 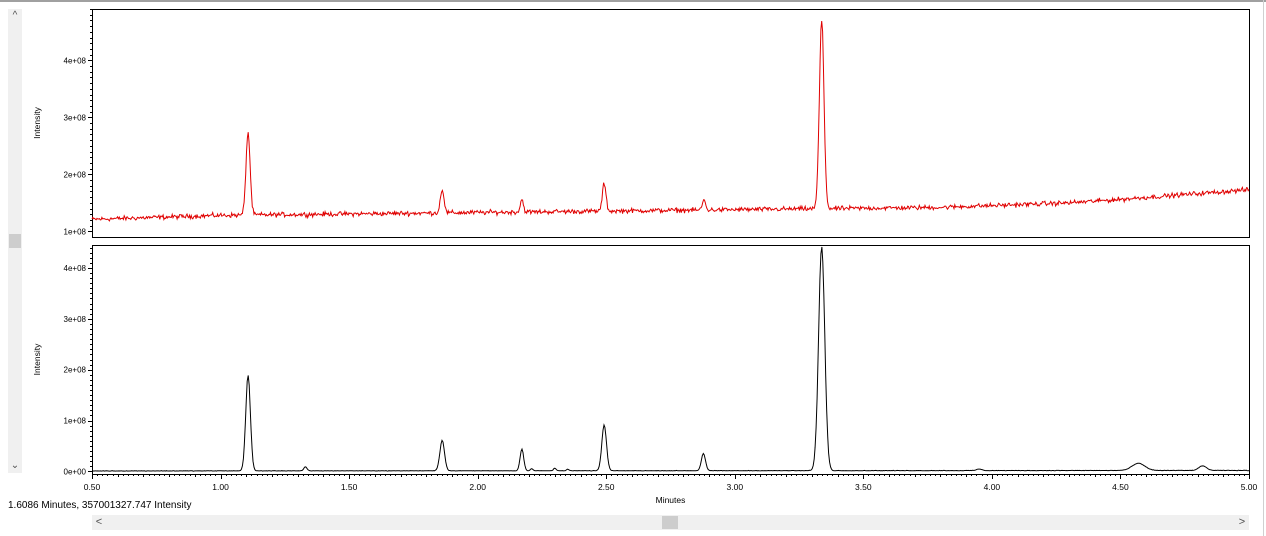 What do you see at coordinates (220, 487) in the screenshot?
I see `x-tick-label: 1.00` at bounding box center [220, 487].